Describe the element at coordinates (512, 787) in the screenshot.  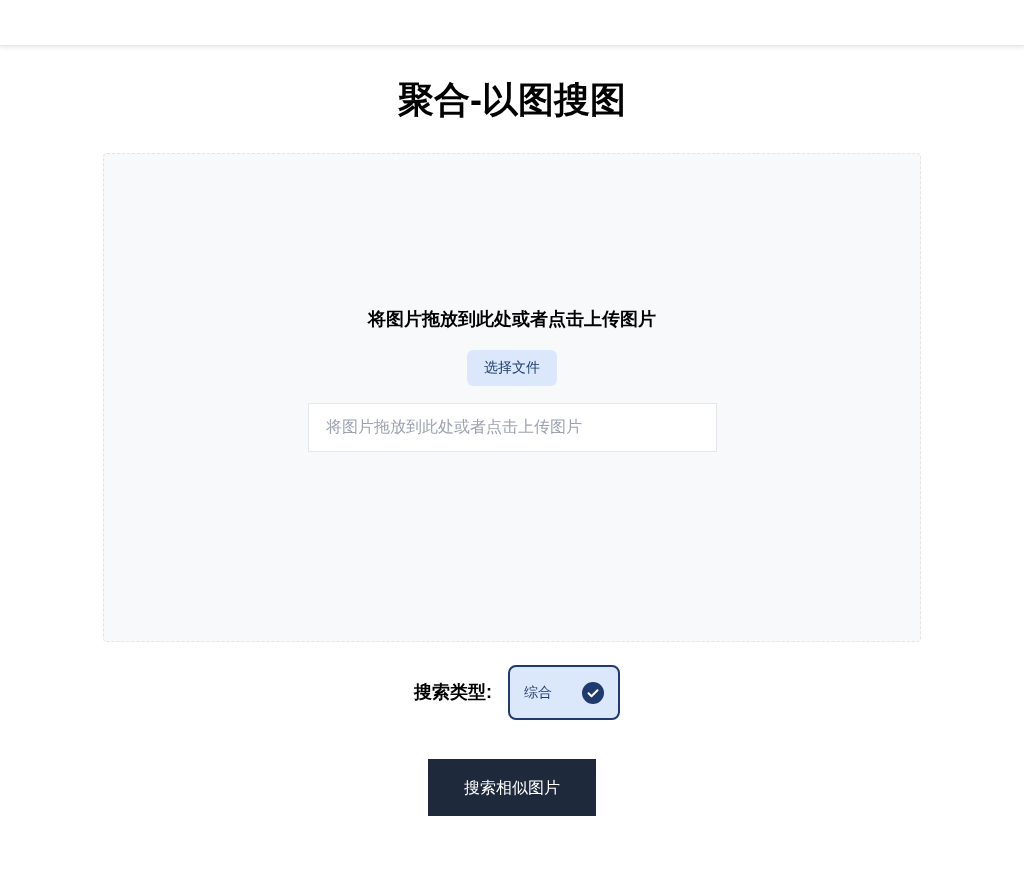
I see `search-similar-button: 搜索相似图片` at that location.